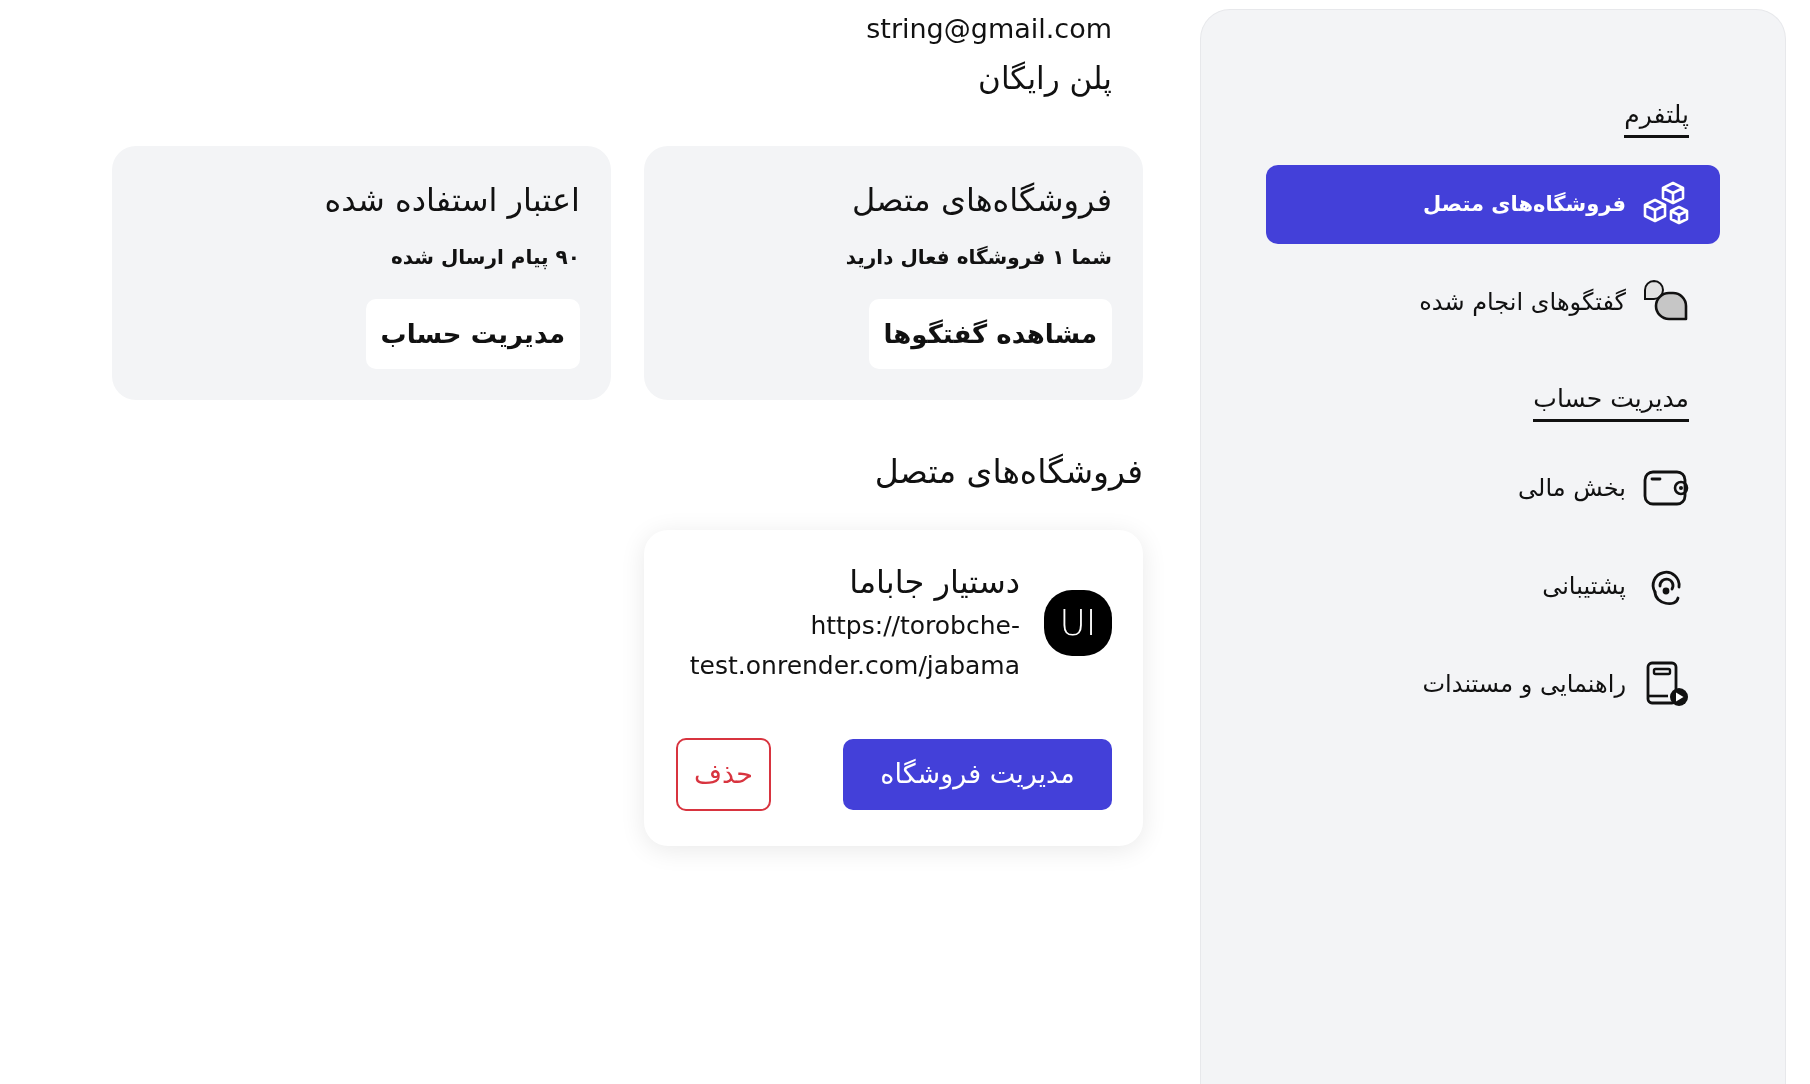 This screenshot has height=1084, width=1810. I want to click on section-heading: مدیریت حساب, so click(1611, 401).